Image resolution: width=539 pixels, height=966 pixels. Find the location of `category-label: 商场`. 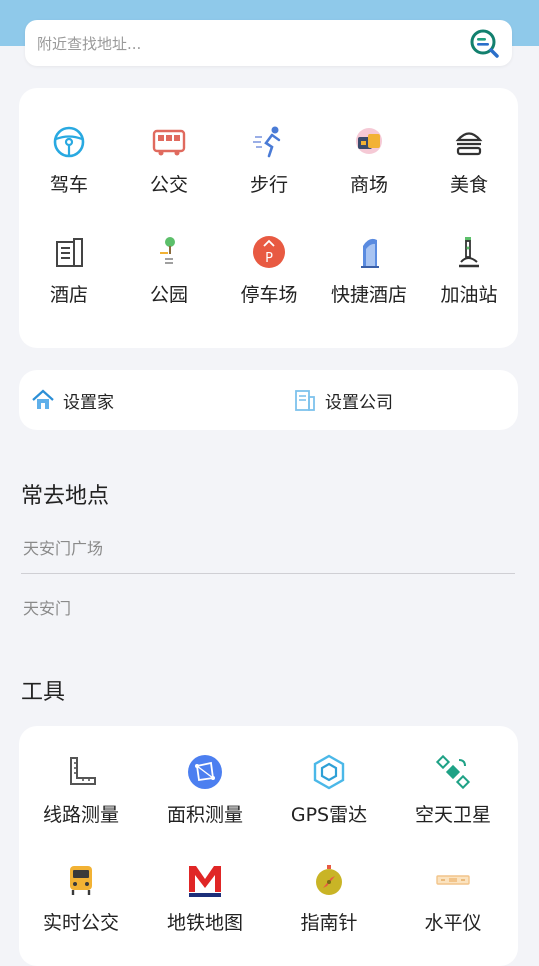

category-label: 商场 is located at coordinates (368, 185).